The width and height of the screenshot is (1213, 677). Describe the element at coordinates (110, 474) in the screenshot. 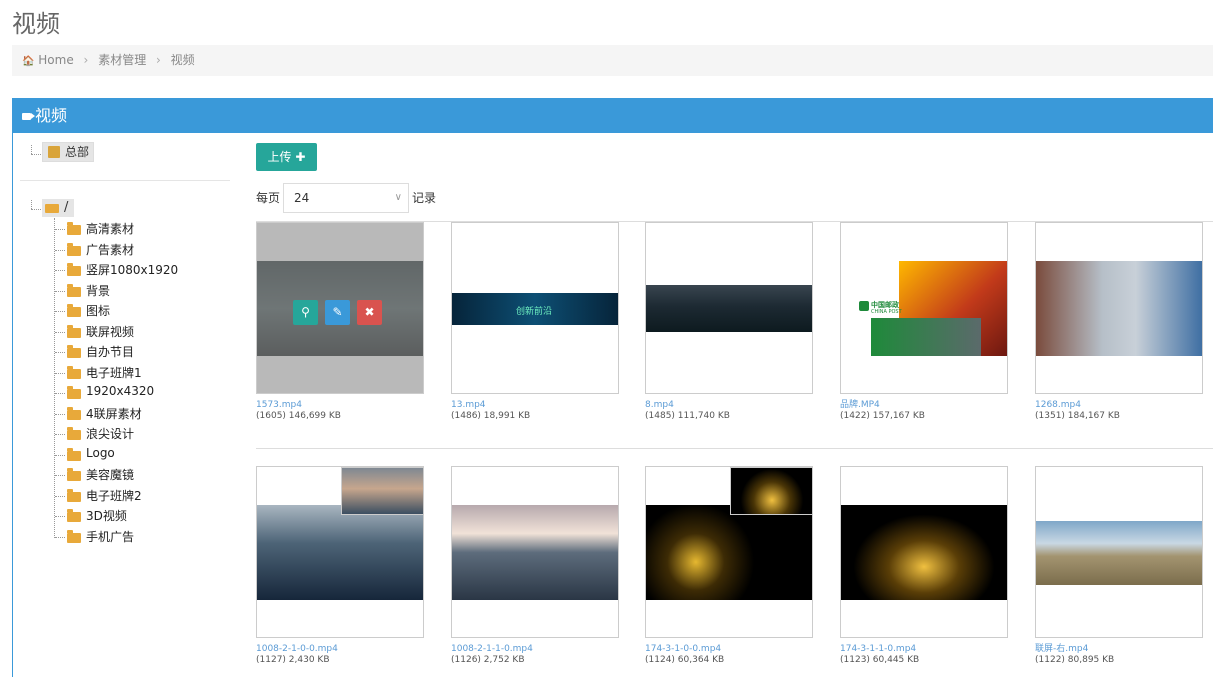

I see `tree-folder-item: 美容魔镜` at that location.